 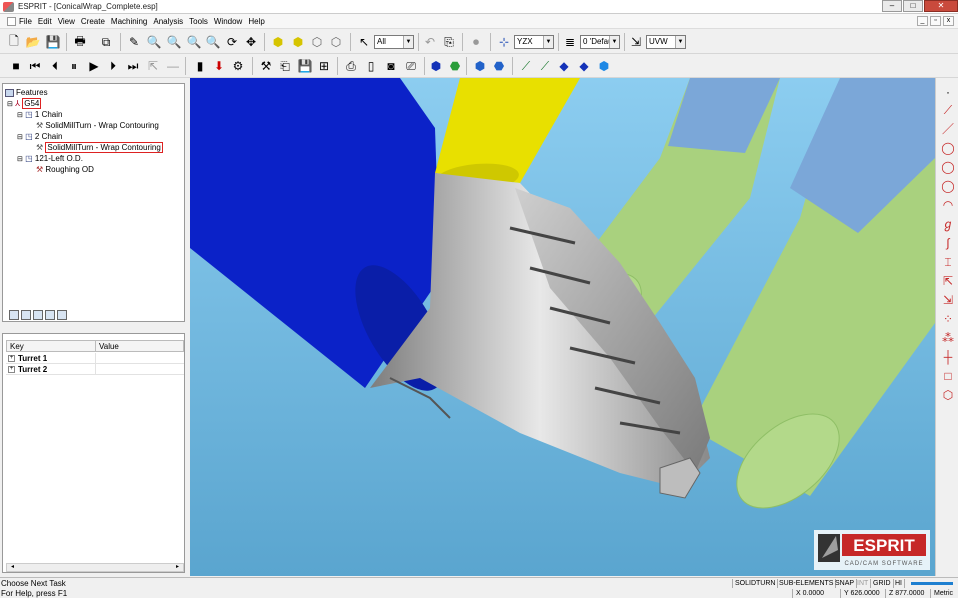 I want to click on doc-restore-button: ▫, so click(x=935, y=21).